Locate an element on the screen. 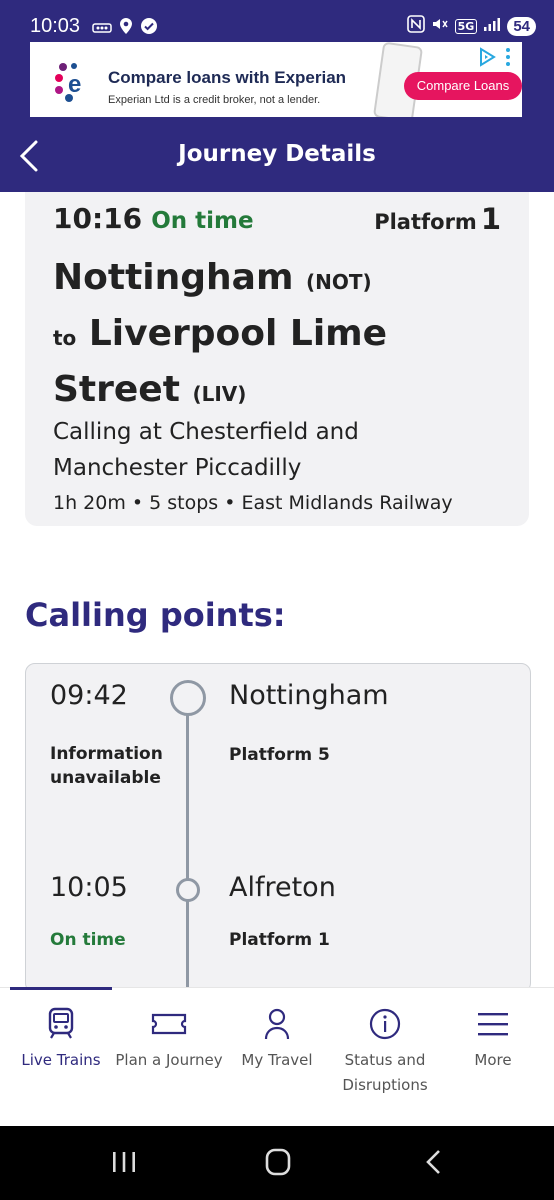 This screenshot has height=1200, width=554. nav-label: Status and Disruptions is located at coordinates (385, 1072).